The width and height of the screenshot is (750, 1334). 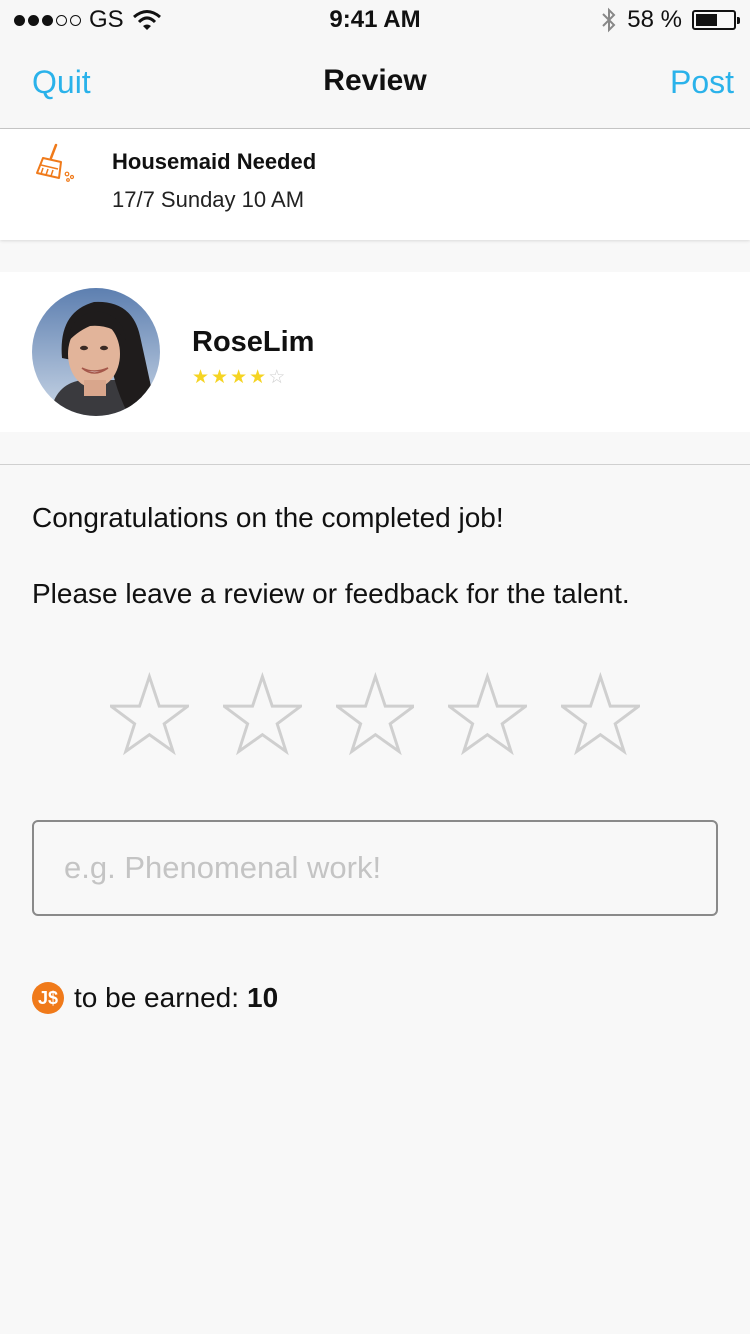 What do you see at coordinates (375, 868) in the screenshot?
I see `feedback-input` at bounding box center [375, 868].